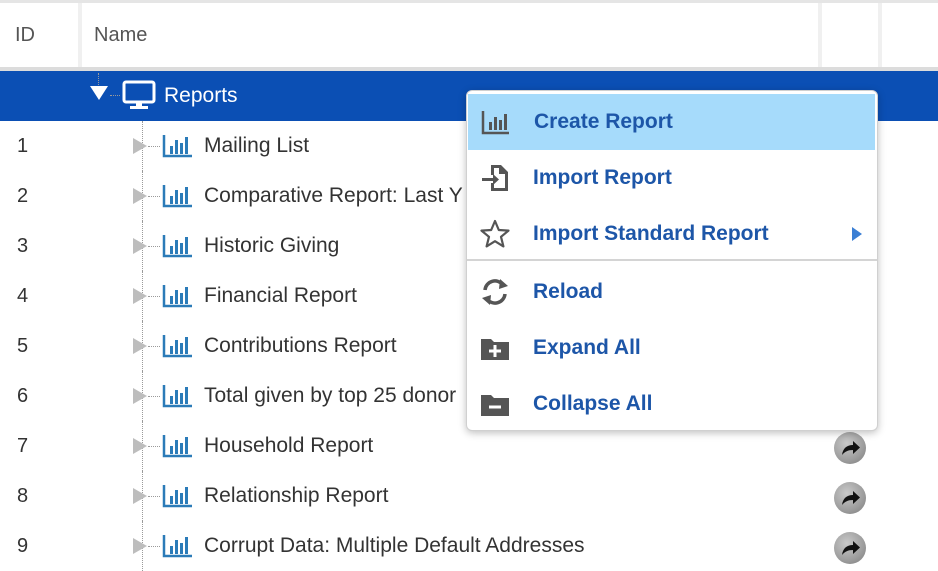 The width and height of the screenshot is (938, 571). Describe the element at coordinates (469, 496) in the screenshot. I see `table-row: 8 Relationship Report` at that location.